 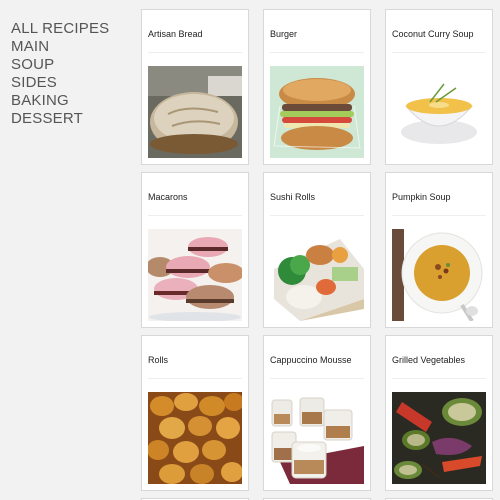 I want to click on recipe-title: Macarons, so click(x=168, y=197).